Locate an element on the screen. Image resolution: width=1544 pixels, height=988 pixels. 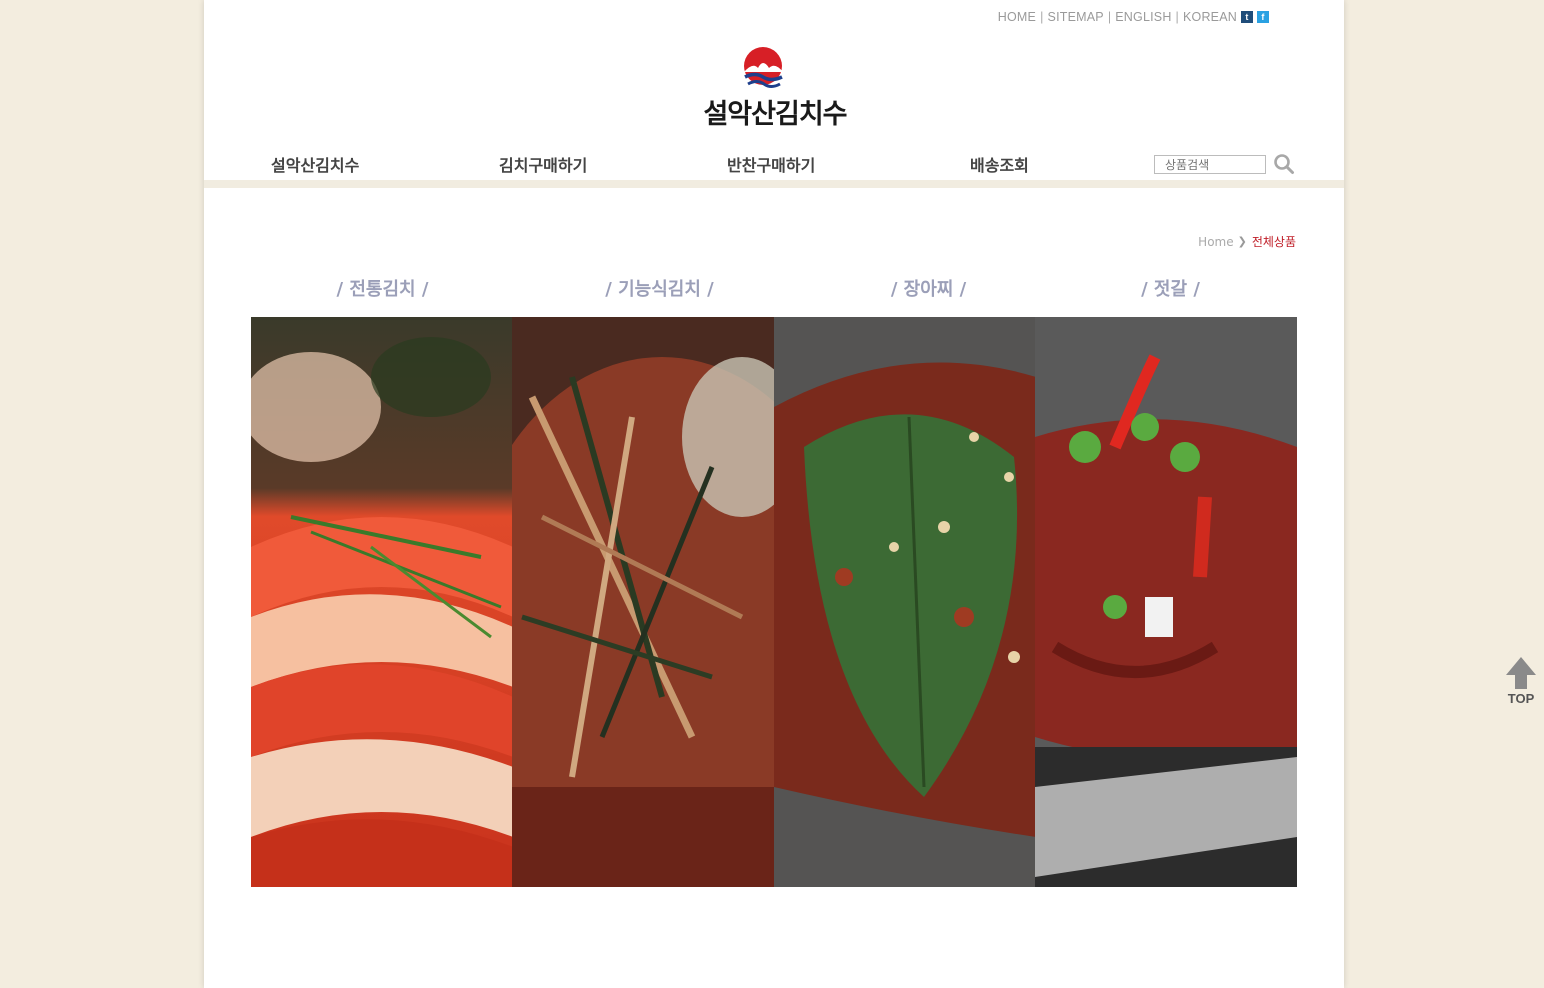
search-icon is located at coordinates (1284, 164).